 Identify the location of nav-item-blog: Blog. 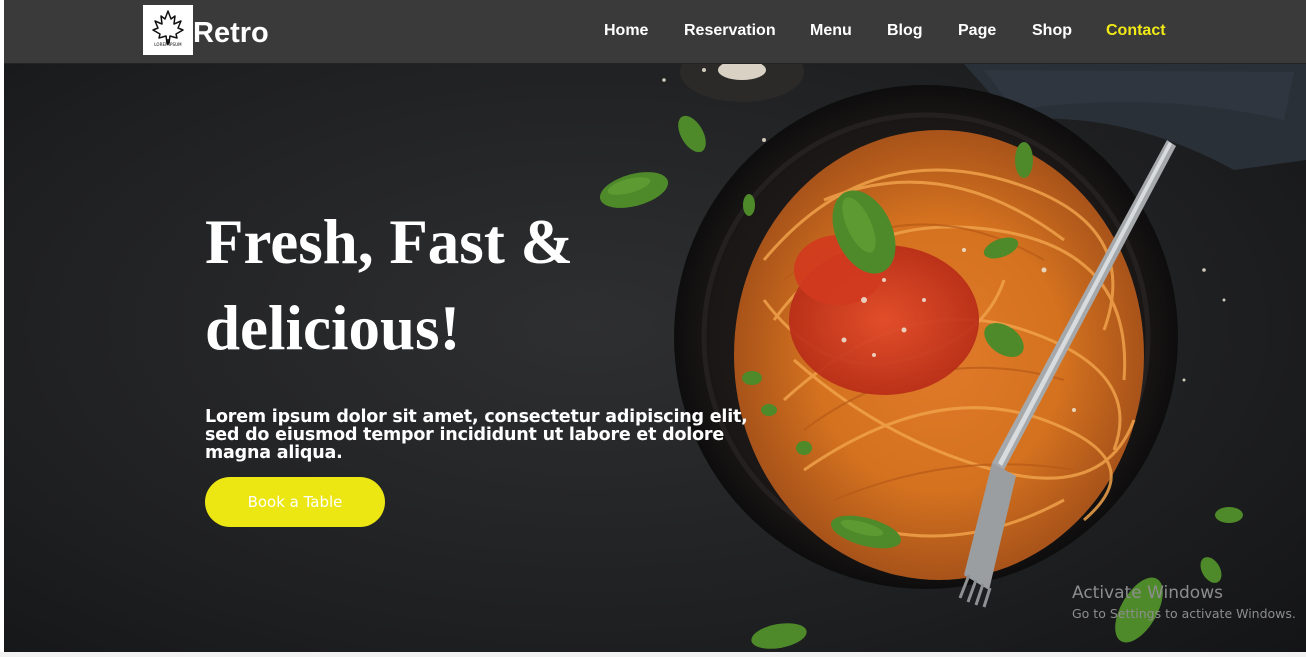
(905, 31).